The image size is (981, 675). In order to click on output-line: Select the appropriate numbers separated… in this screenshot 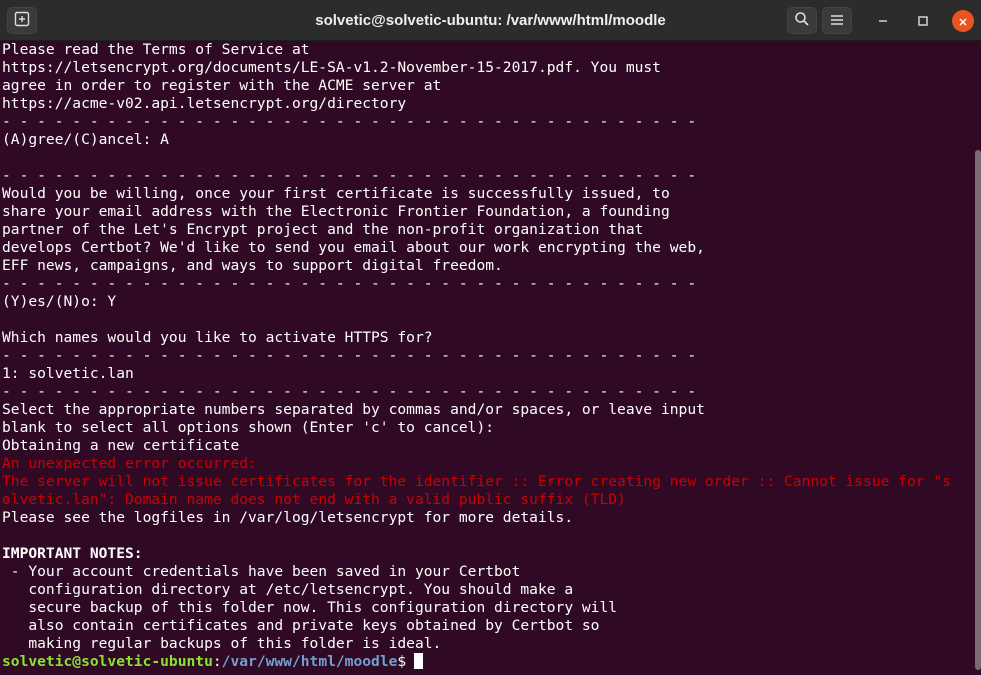, I will do `click(353, 409)`.